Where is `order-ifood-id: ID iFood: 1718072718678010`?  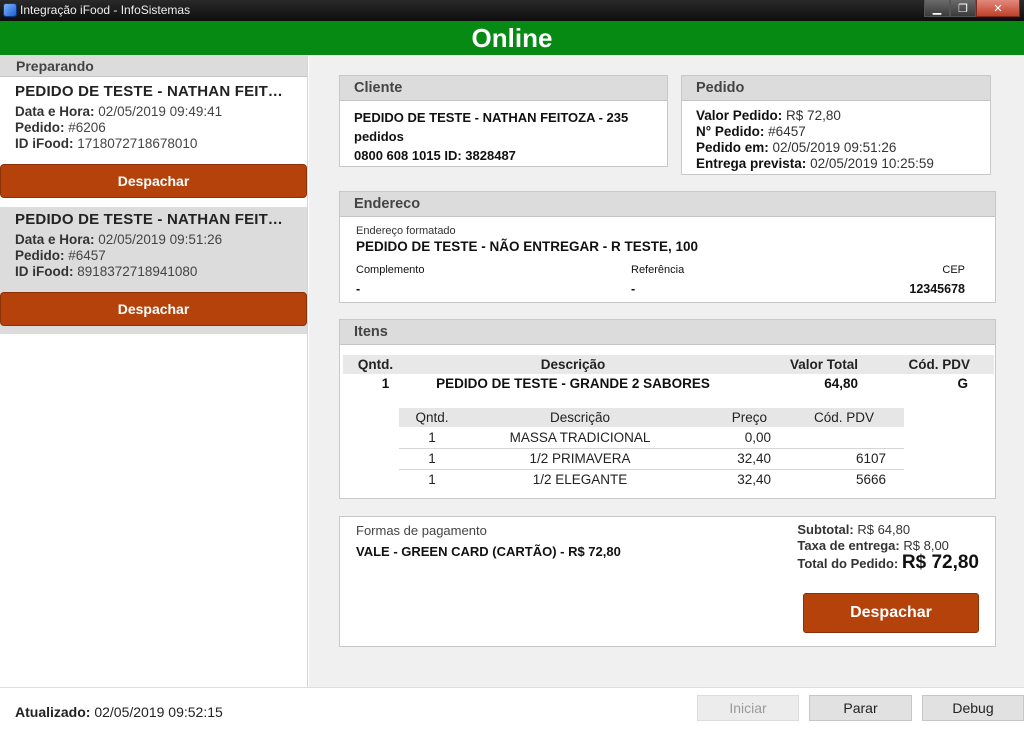
order-ifood-id: ID iFood: 1718072718678010 is located at coordinates (153, 144).